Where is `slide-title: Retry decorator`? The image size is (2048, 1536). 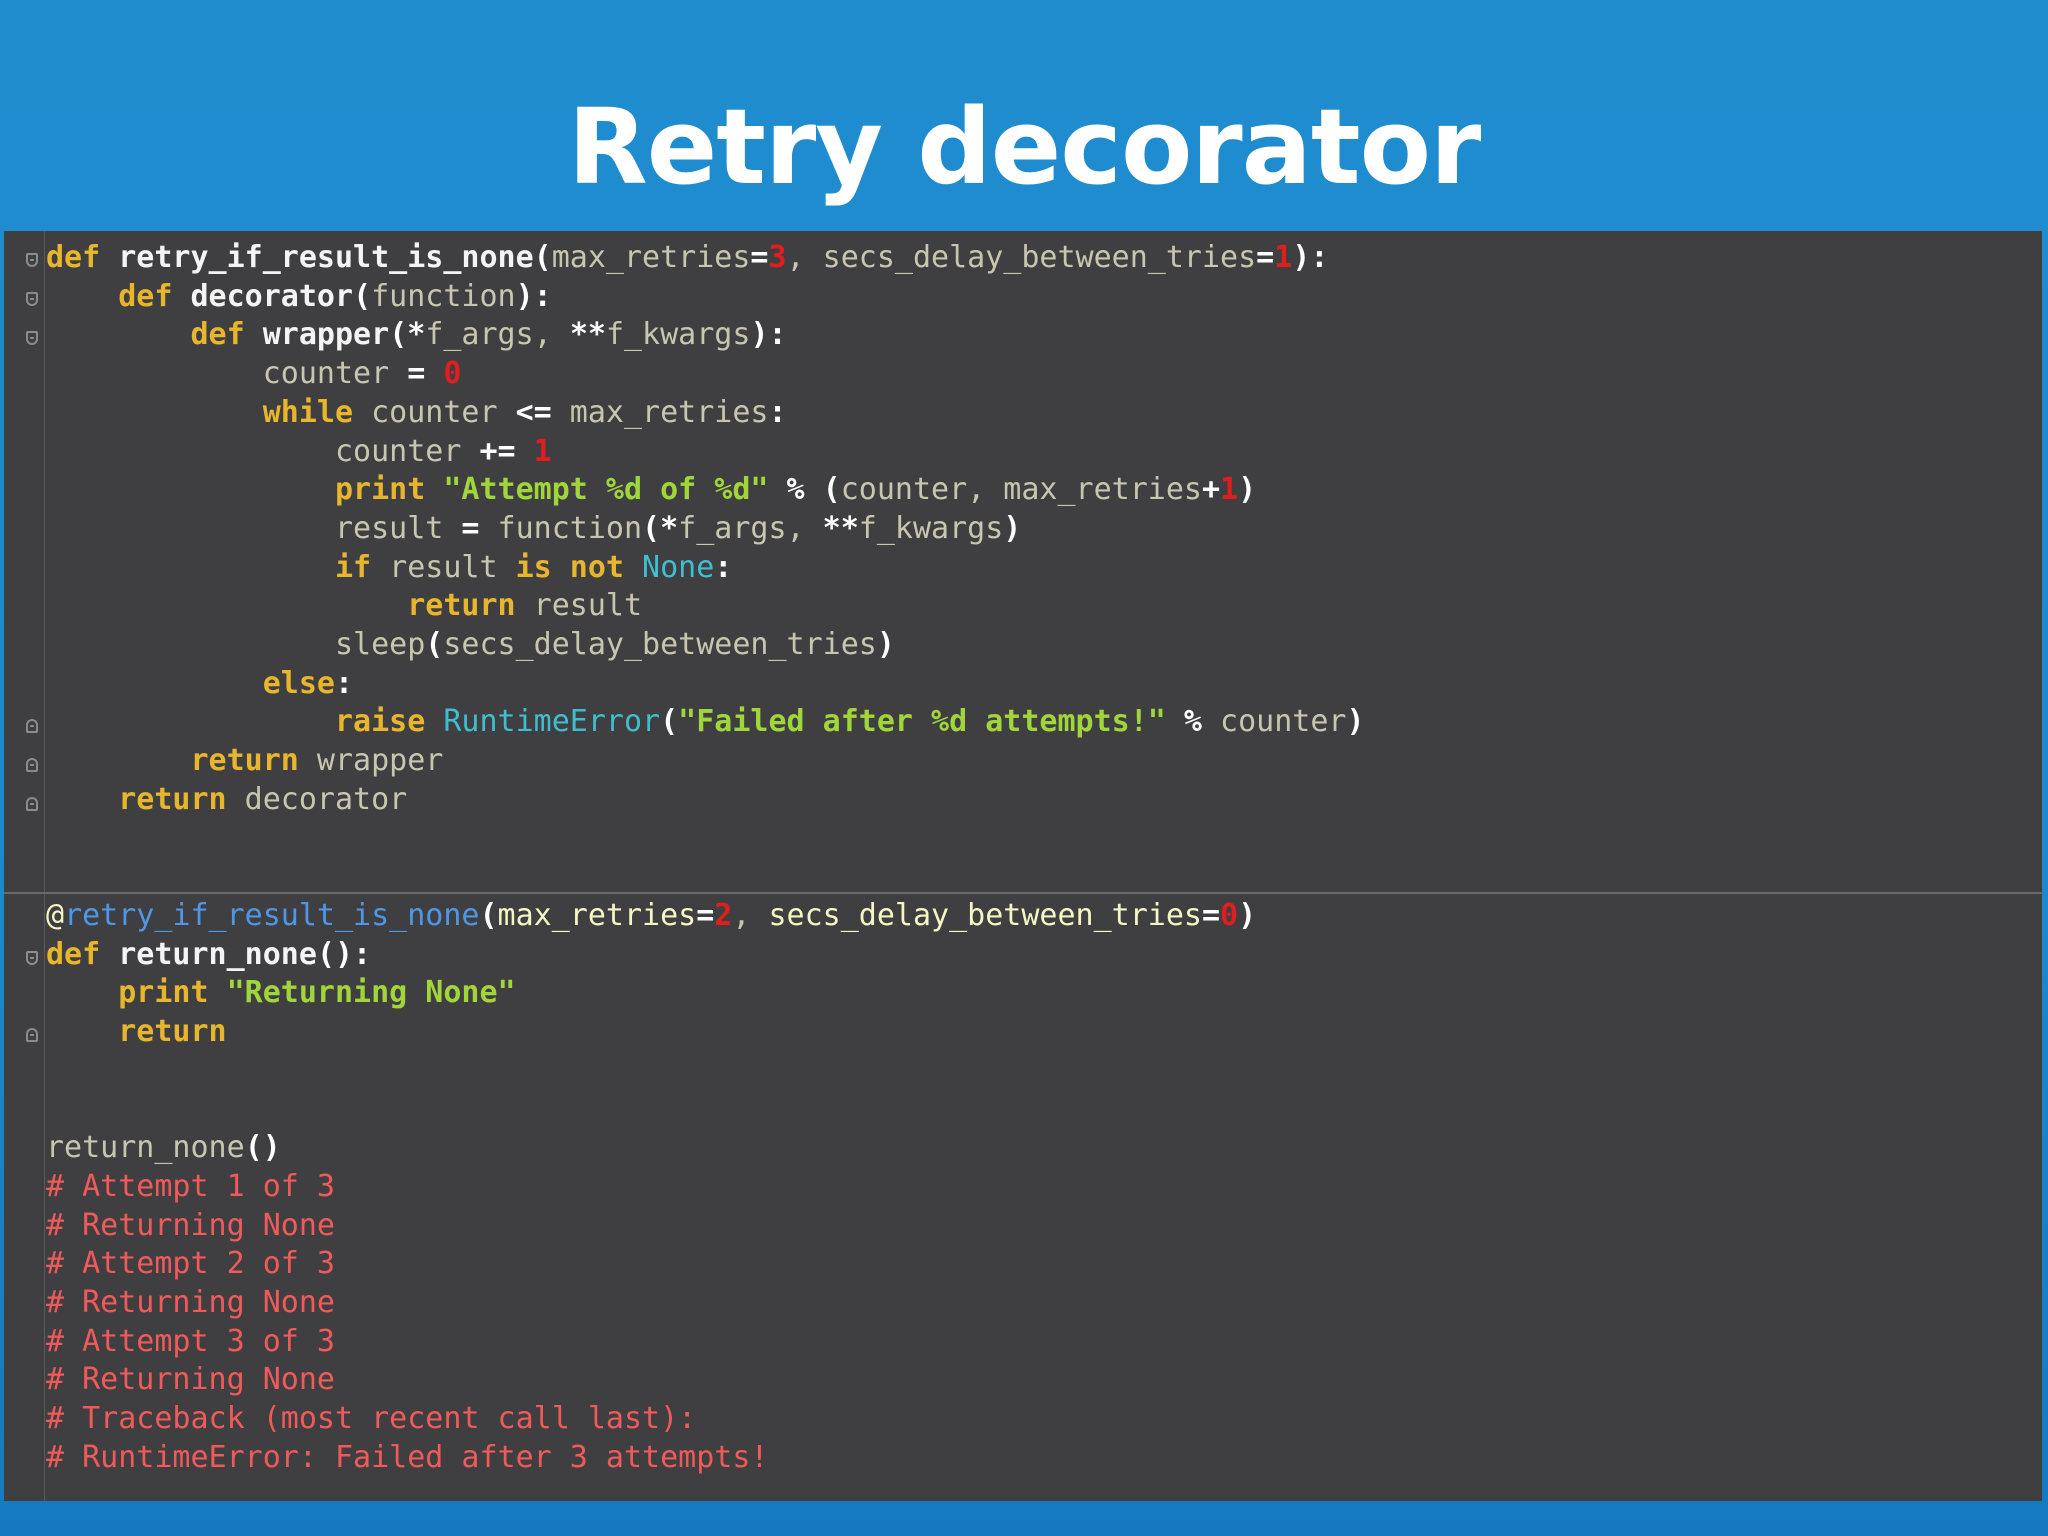
slide-title: Retry decorator is located at coordinates (1024, 147).